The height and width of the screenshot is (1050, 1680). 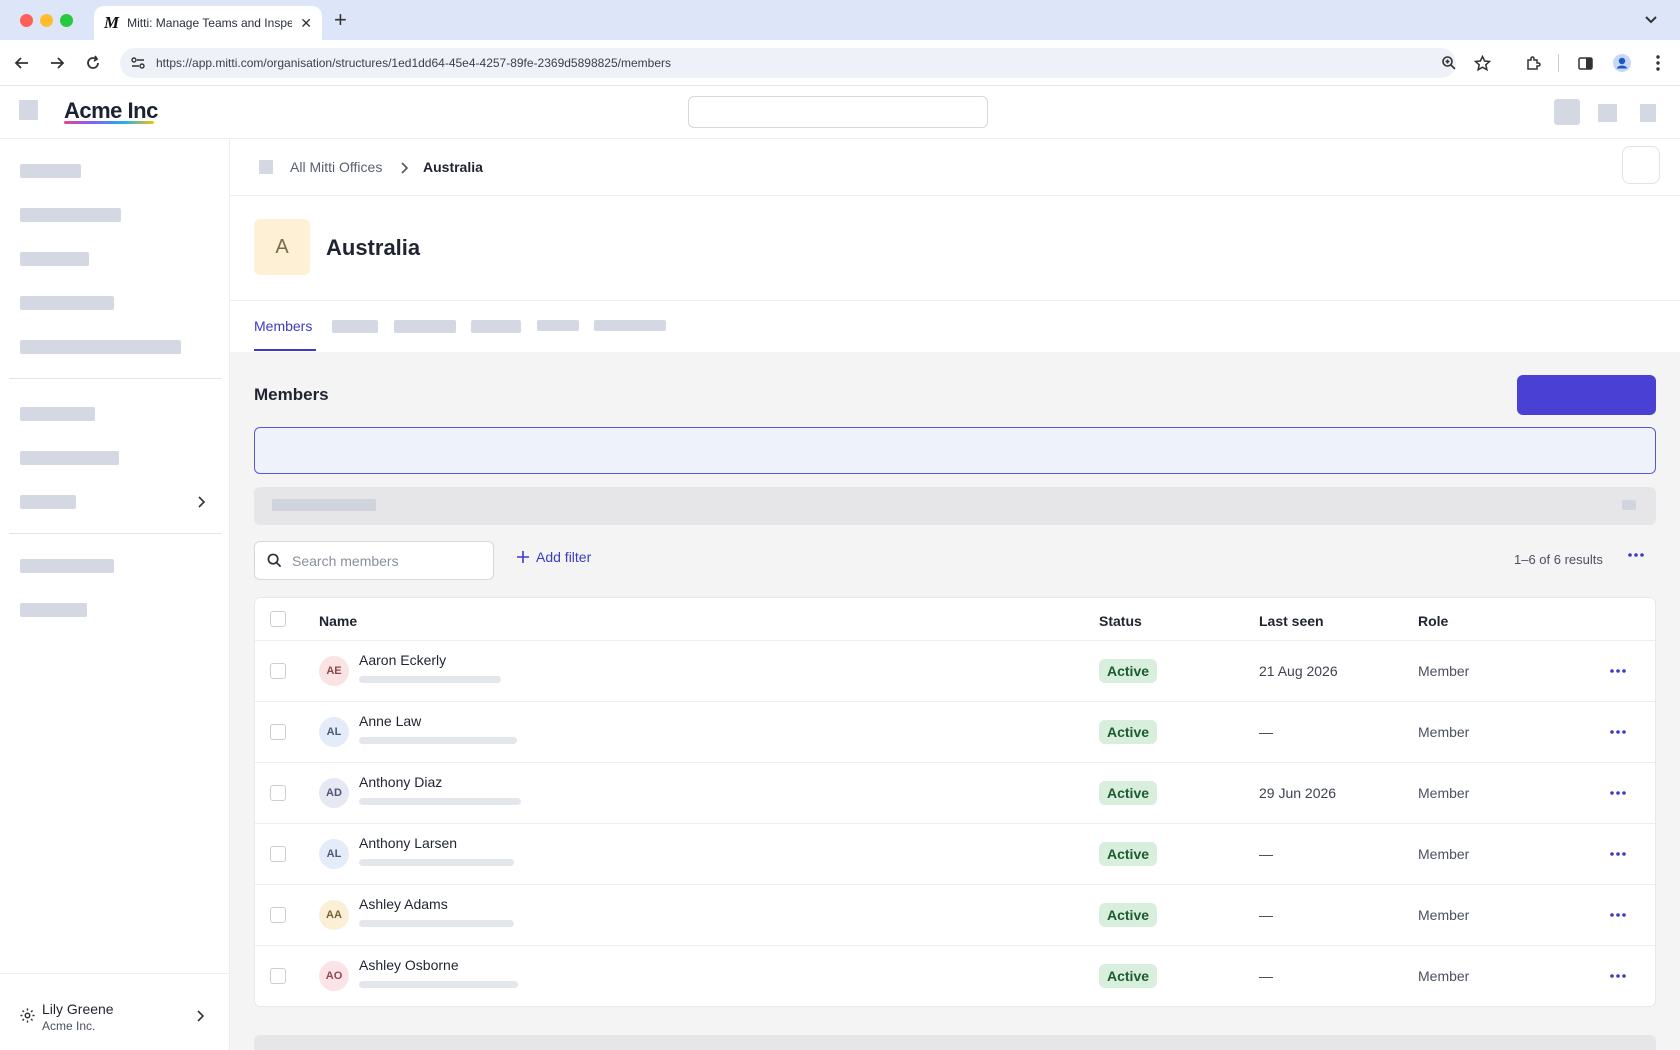 I want to click on active-tab-indicator, so click(x=285, y=350).